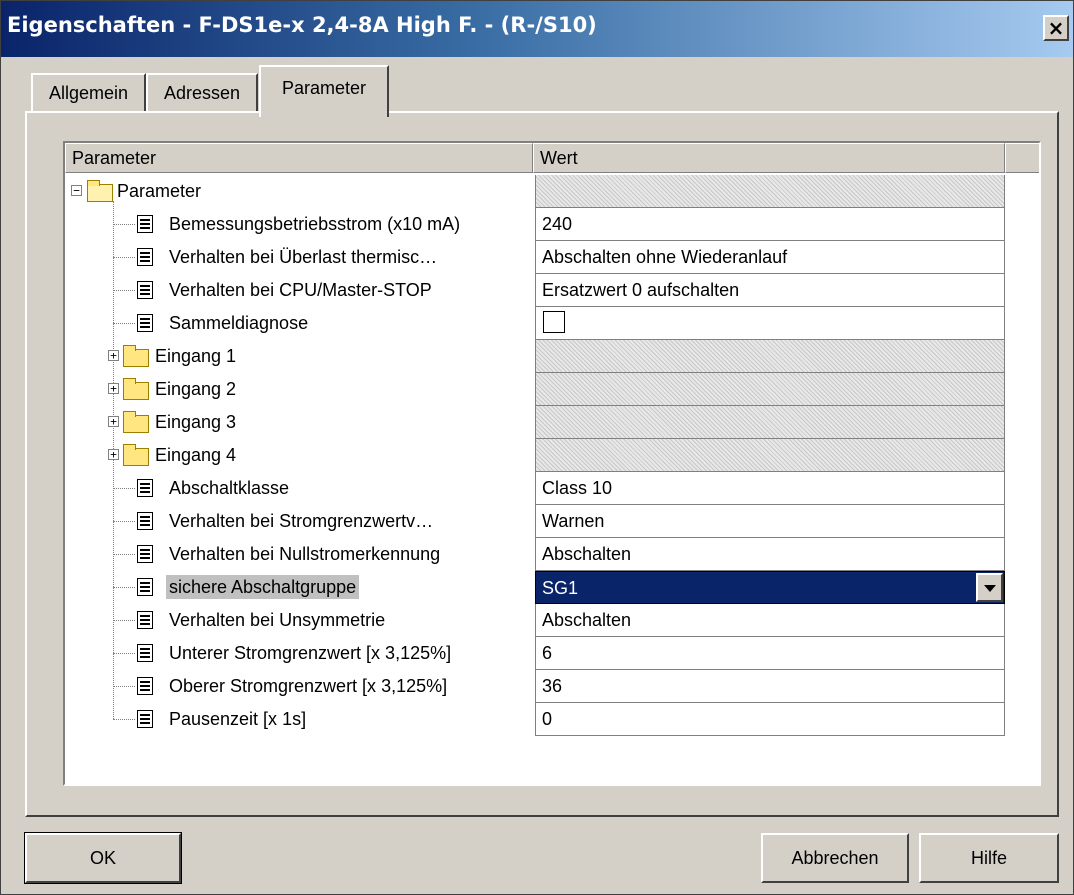  Describe the element at coordinates (315, 224) in the screenshot. I see `row-label: Bemessungsbetriebsstrom (x10 mA)` at that location.